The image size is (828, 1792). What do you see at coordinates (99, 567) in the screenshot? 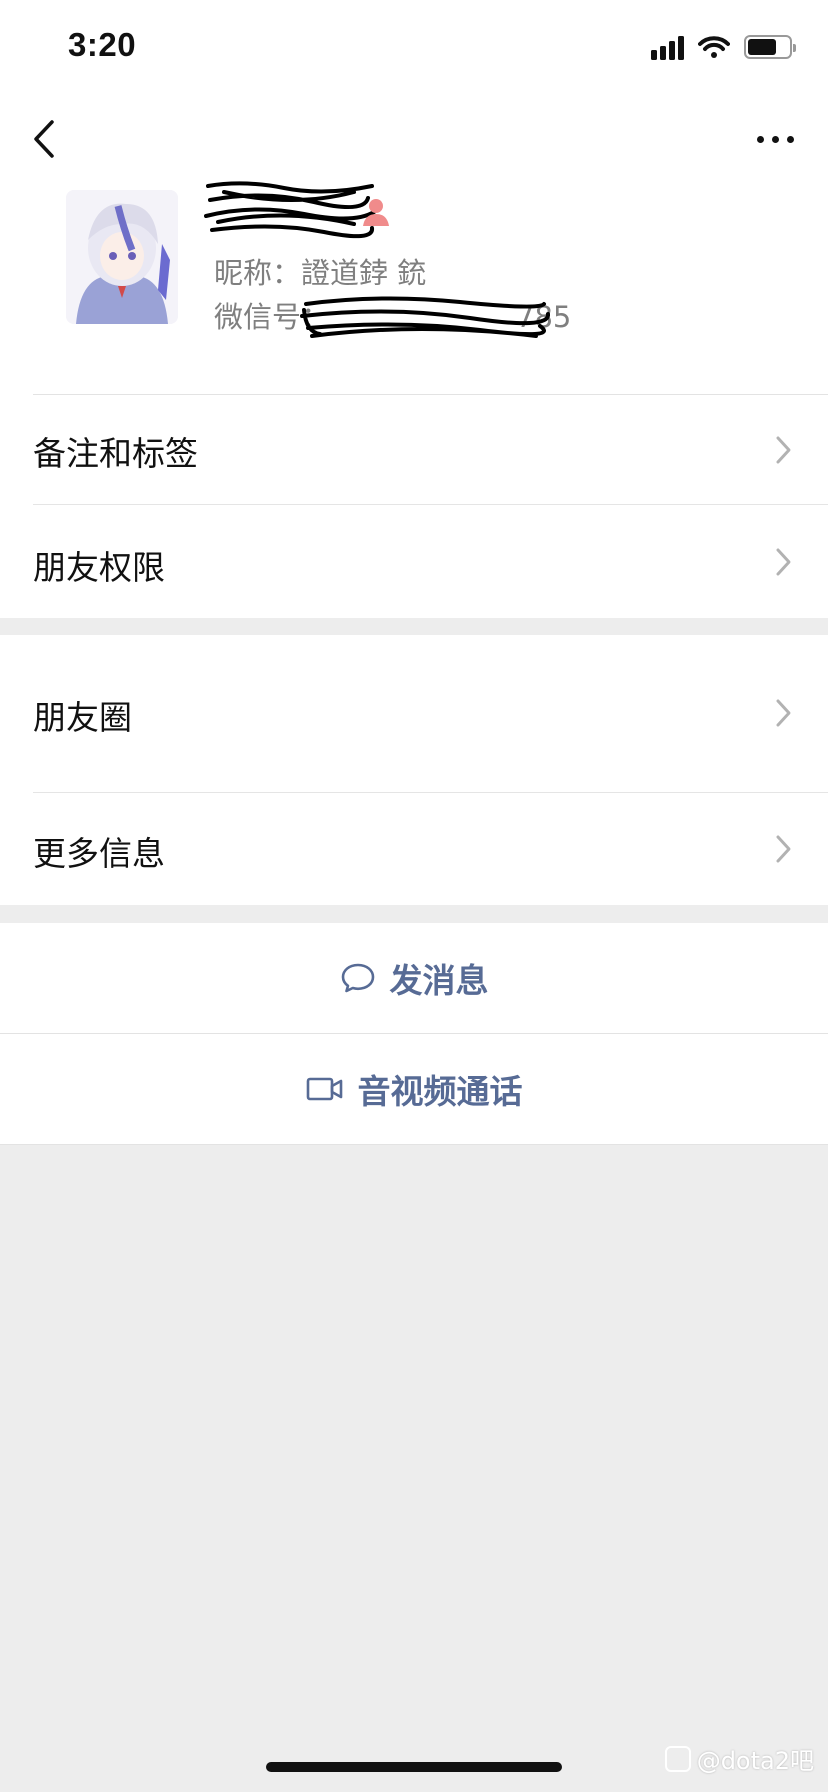
I see `menu-item-label: 朋友权限` at bounding box center [99, 567].